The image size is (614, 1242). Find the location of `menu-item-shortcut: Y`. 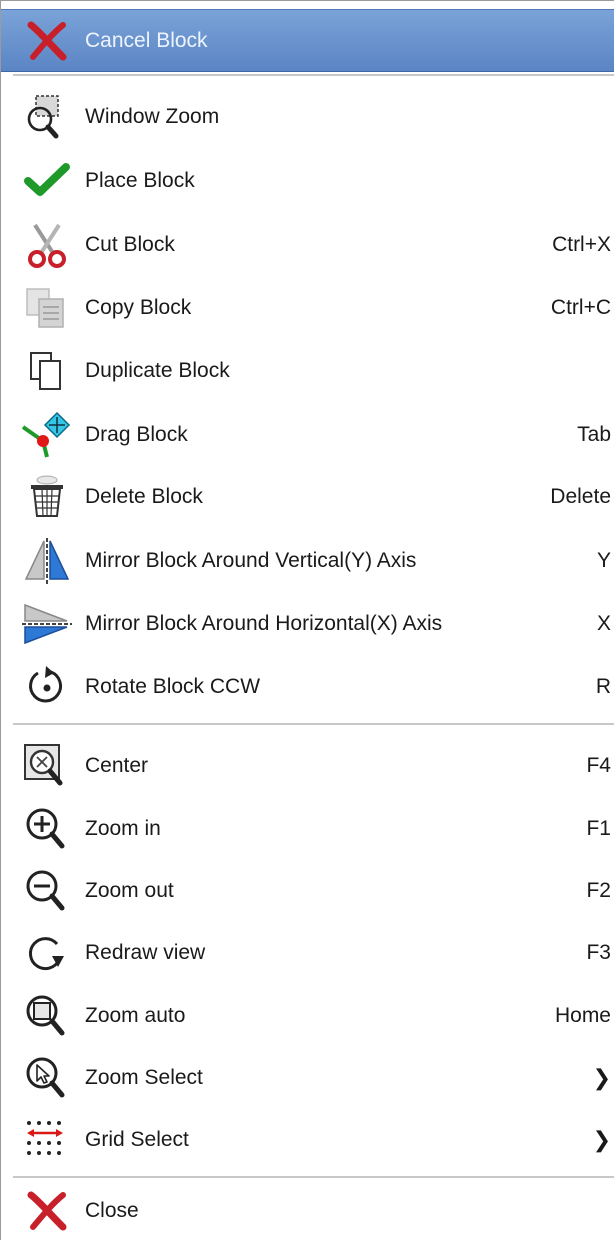

menu-item-shortcut: Y is located at coordinates (603, 560).